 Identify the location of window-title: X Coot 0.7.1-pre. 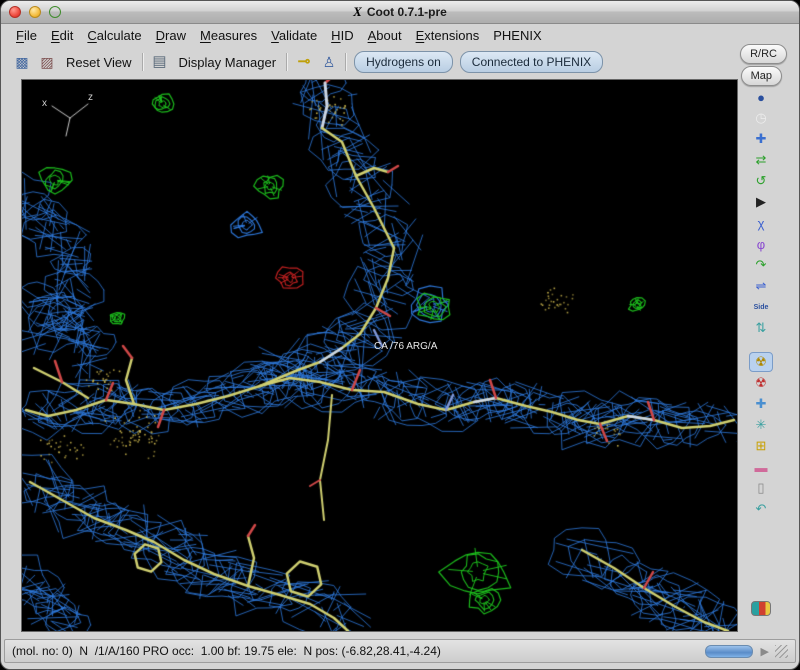
(400, 12).